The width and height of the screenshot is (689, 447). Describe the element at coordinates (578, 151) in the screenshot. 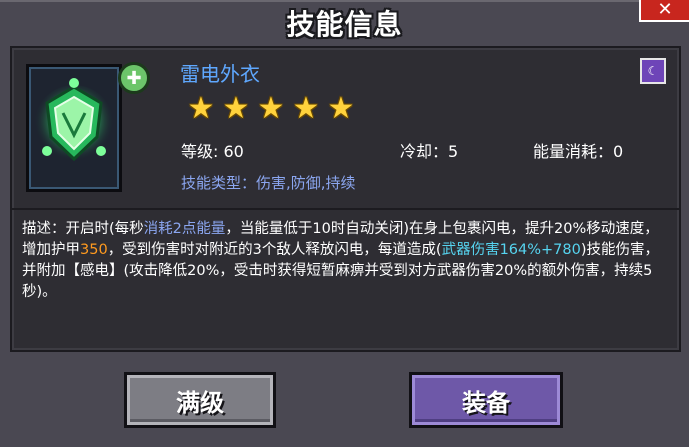

I see `energy-cost-stat: 能量消耗：0` at that location.